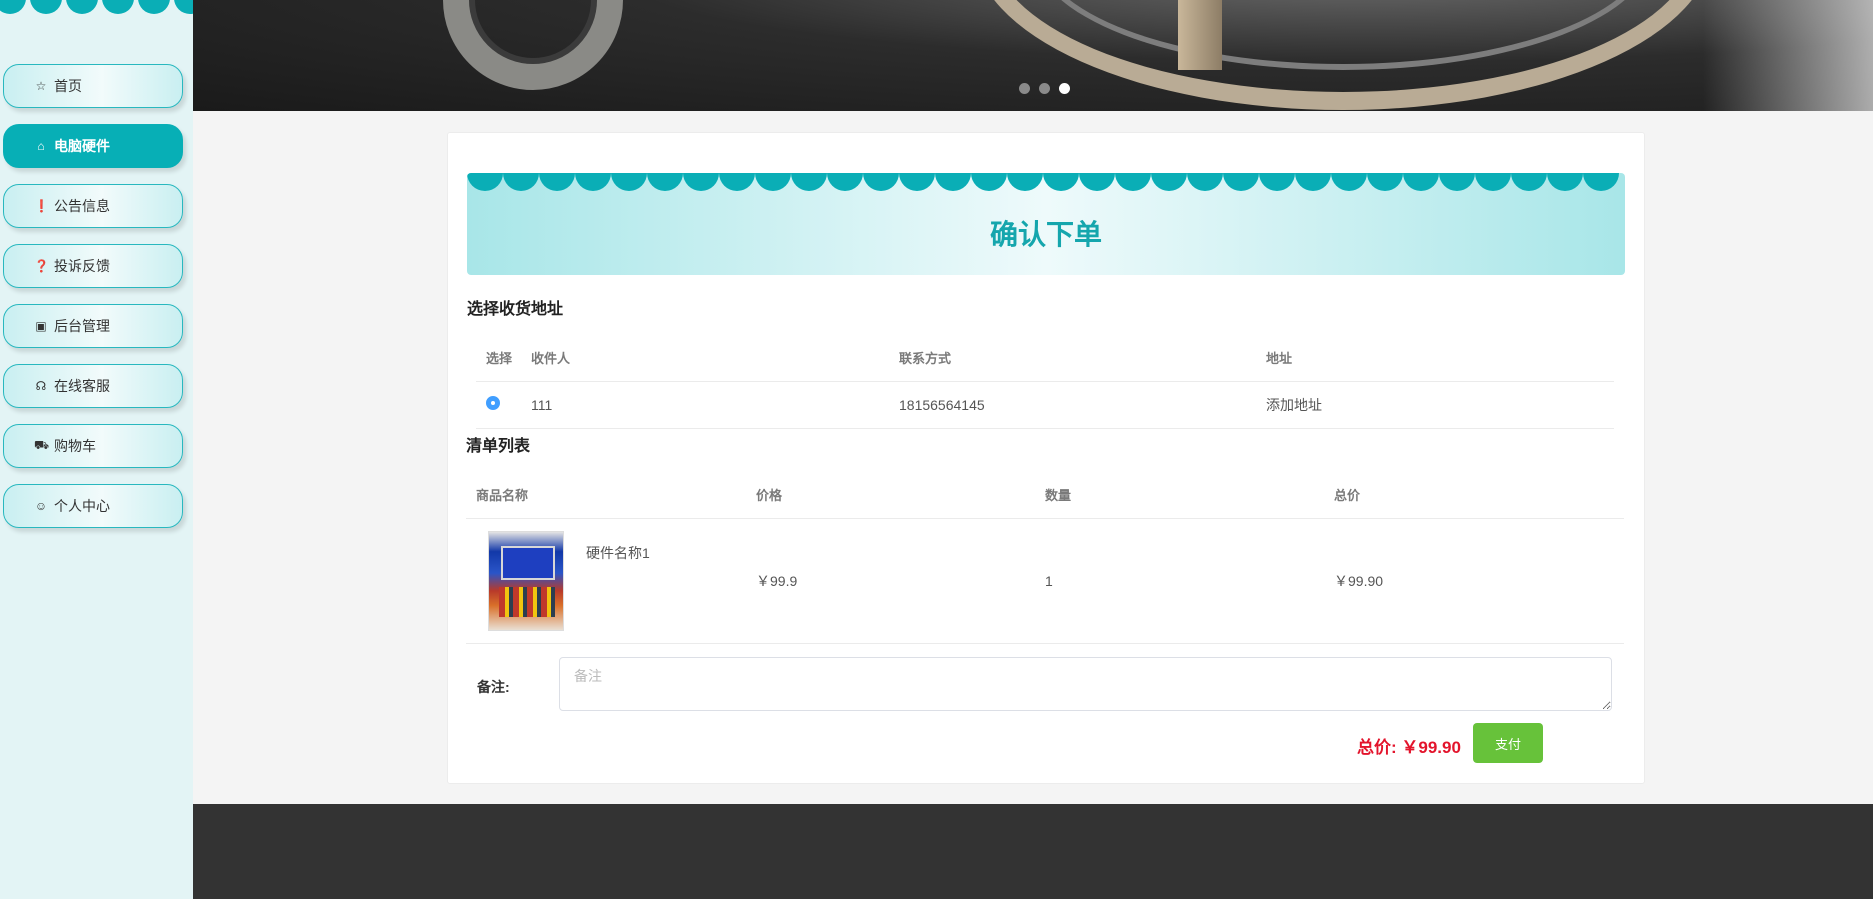 This screenshot has height=899, width=1873. Describe the element at coordinates (1033, 55) in the screenshot. I see `banner-carousel` at that location.